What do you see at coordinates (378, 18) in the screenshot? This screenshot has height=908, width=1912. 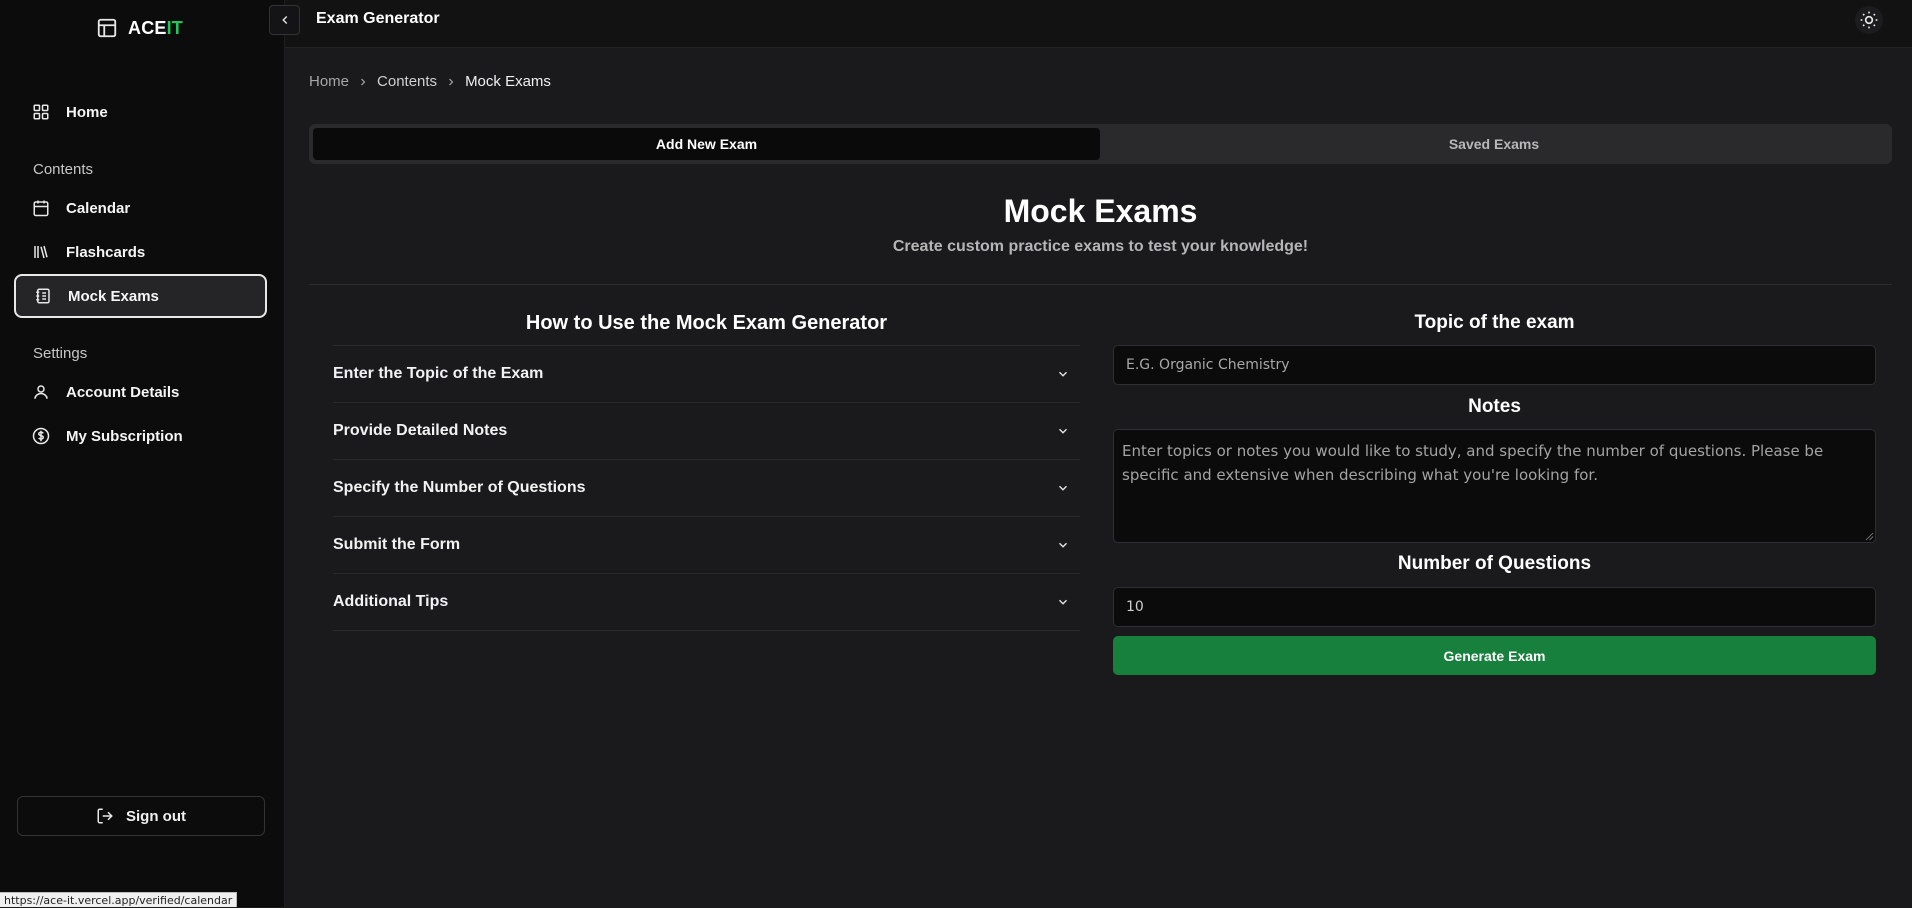 I see `page-header-title: Exam Generator` at bounding box center [378, 18].